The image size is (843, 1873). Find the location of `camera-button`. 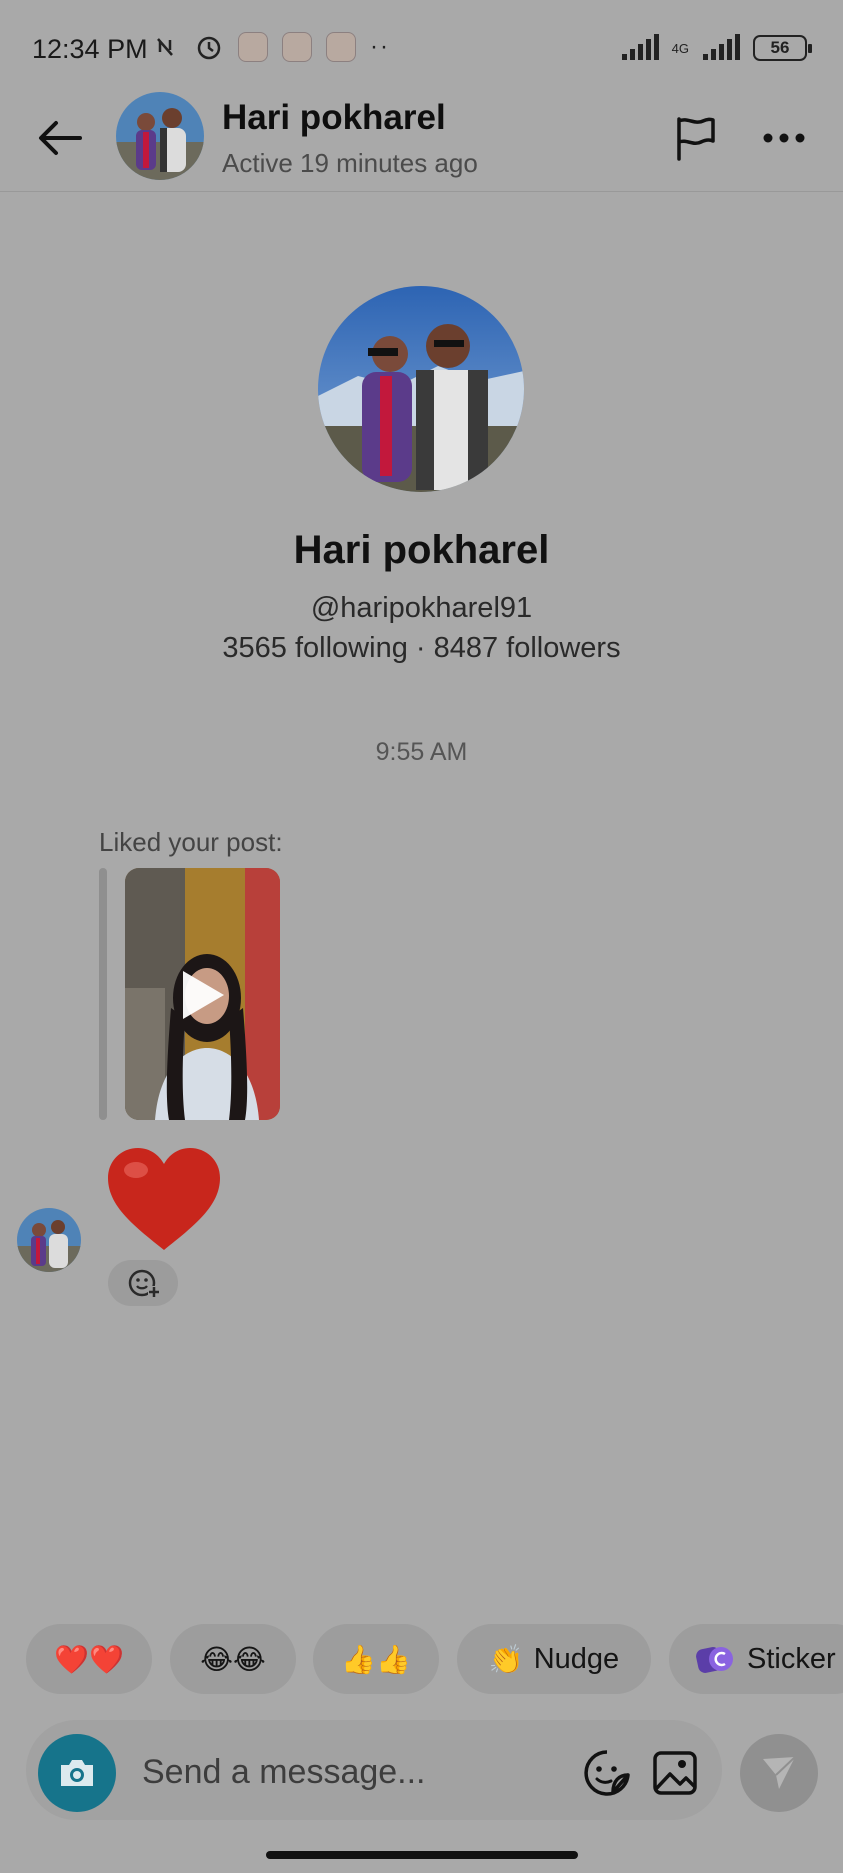

camera-button is located at coordinates (77, 1773).